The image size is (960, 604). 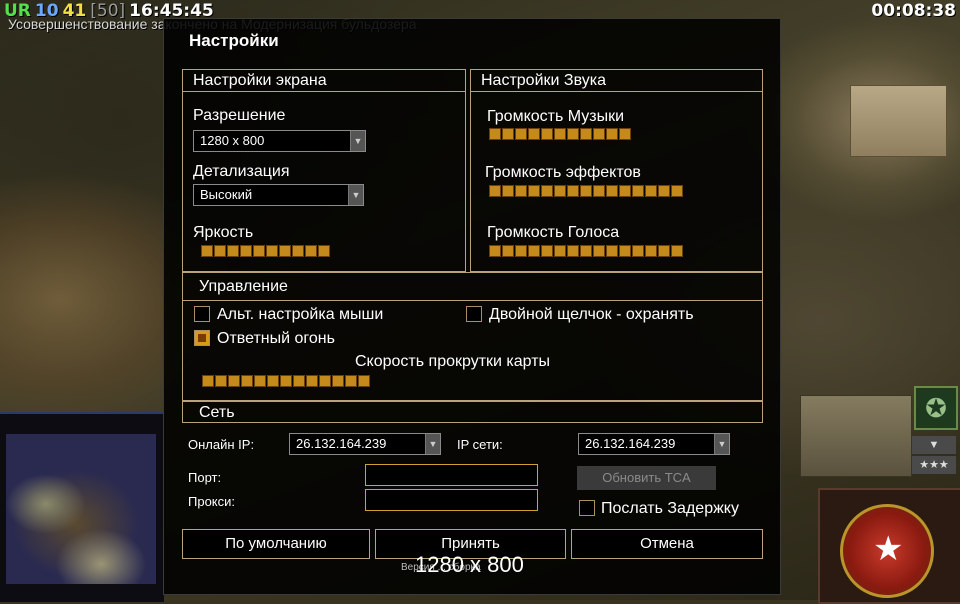 I want to click on retaliation-label: Ответный огонь, so click(x=276, y=338).